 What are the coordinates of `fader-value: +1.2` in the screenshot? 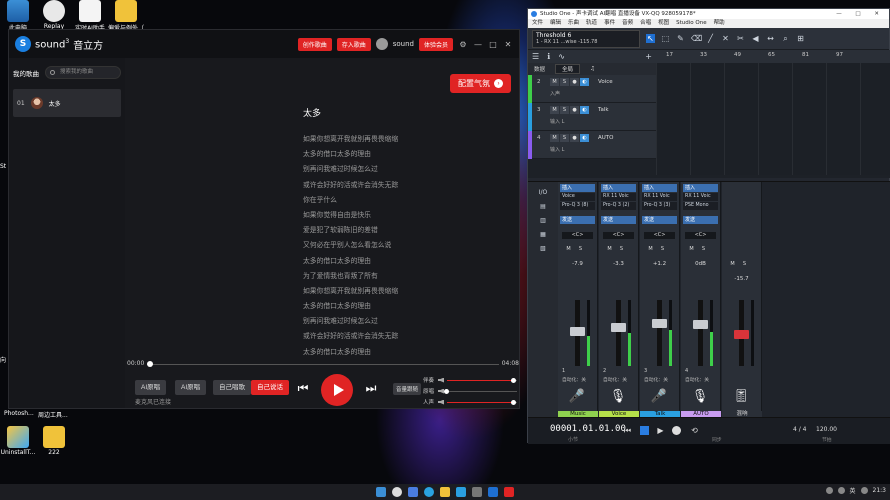 It's located at (659, 264).